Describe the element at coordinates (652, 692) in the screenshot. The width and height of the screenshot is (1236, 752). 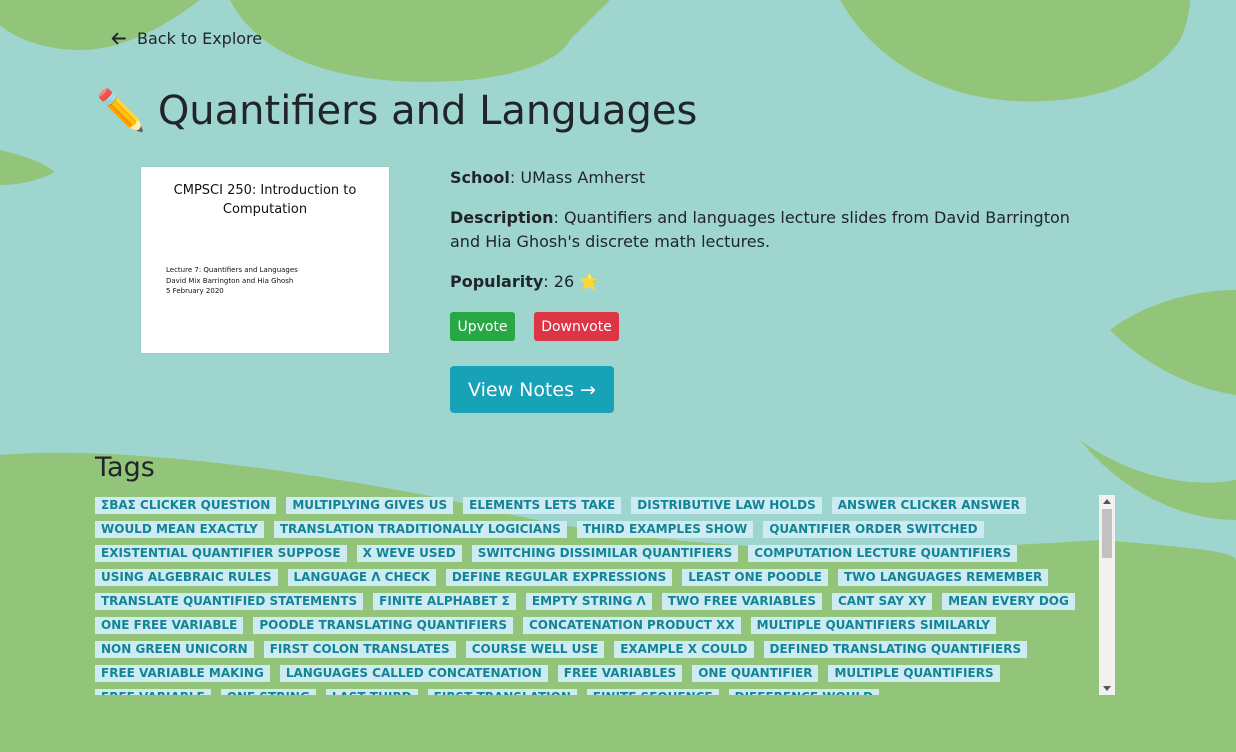
I see `tag-chip: FINITE SEQUENCE` at that location.